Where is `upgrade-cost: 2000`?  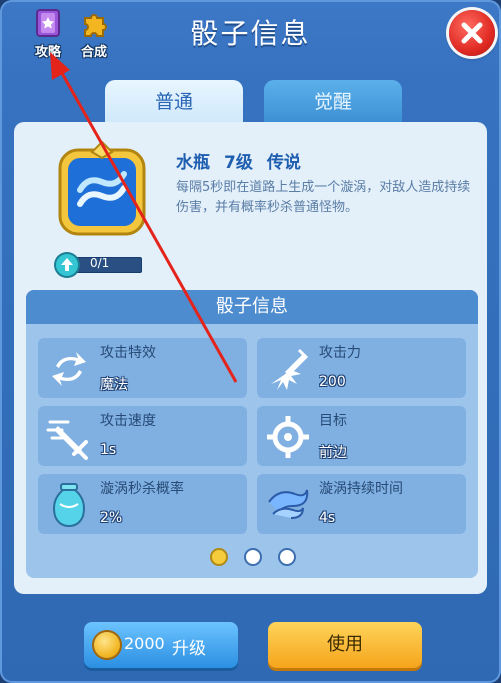 upgrade-cost: 2000 is located at coordinates (144, 643).